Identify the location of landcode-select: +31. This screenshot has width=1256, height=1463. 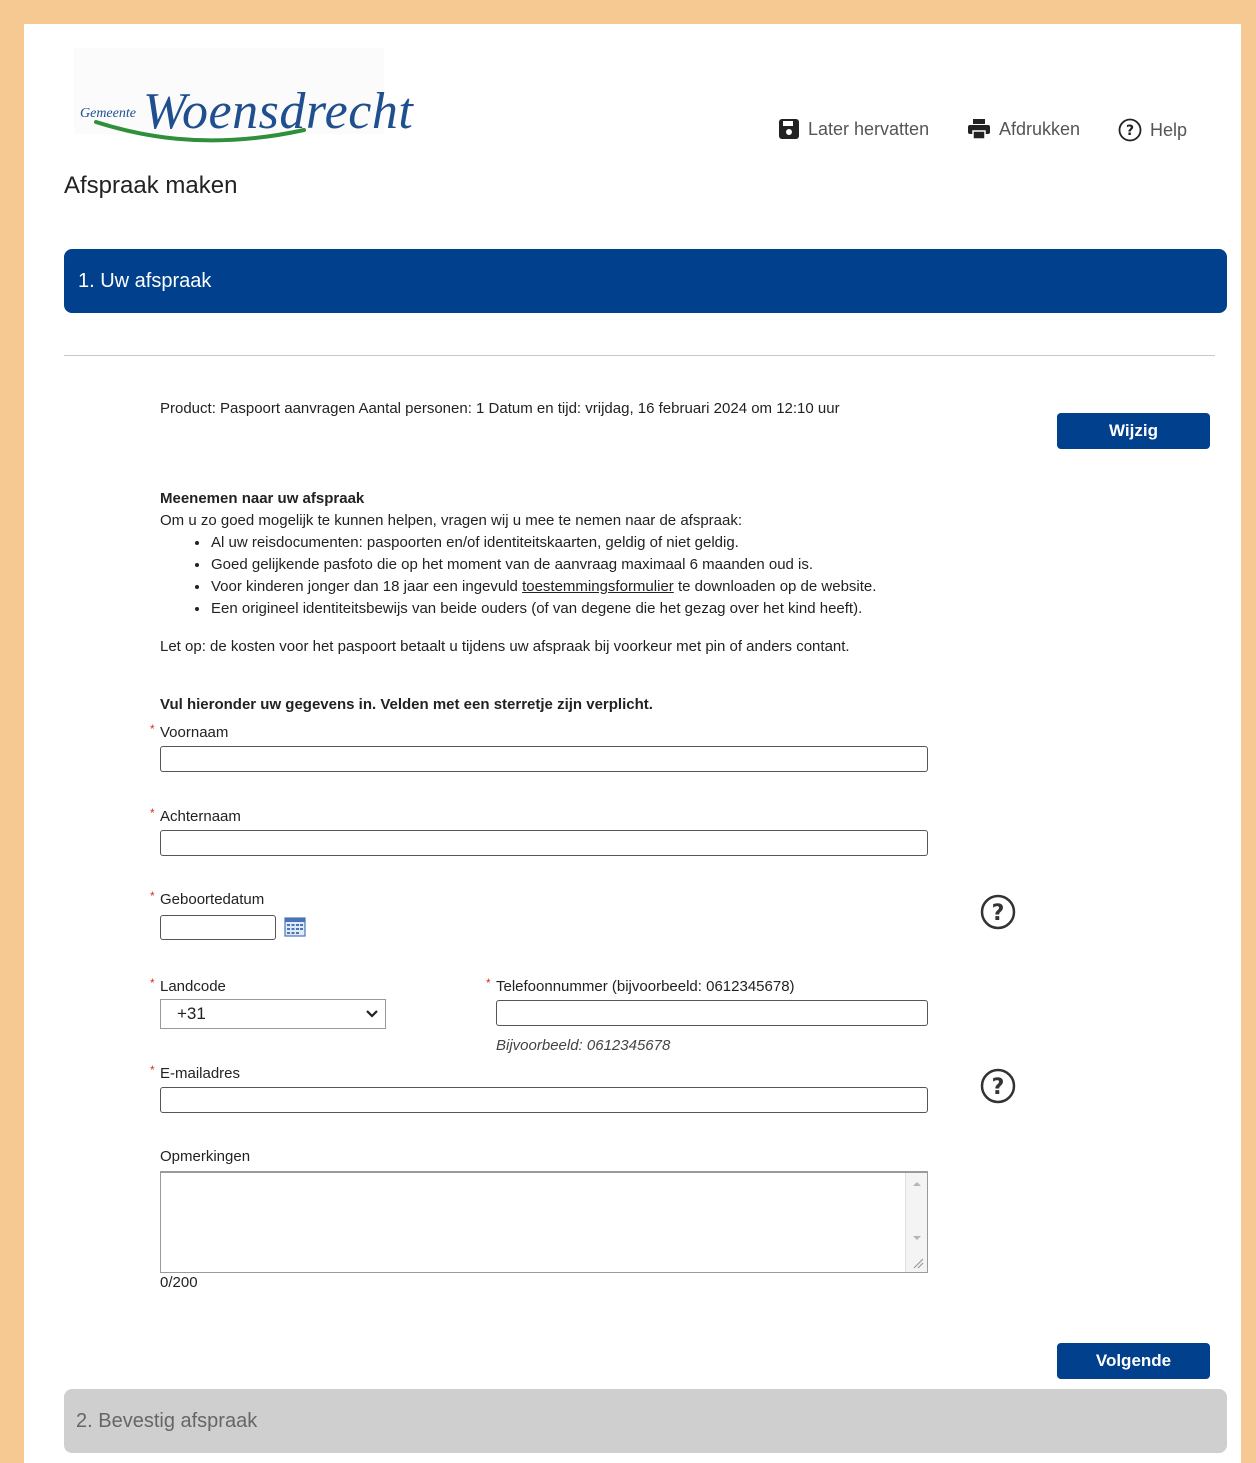
(273, 1014).